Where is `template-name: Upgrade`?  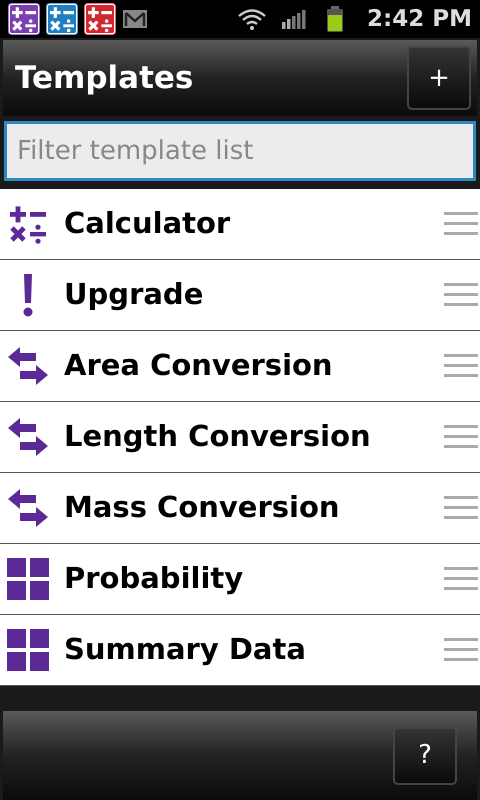 template-name: Upgrade is located at coordinates (134, 295).